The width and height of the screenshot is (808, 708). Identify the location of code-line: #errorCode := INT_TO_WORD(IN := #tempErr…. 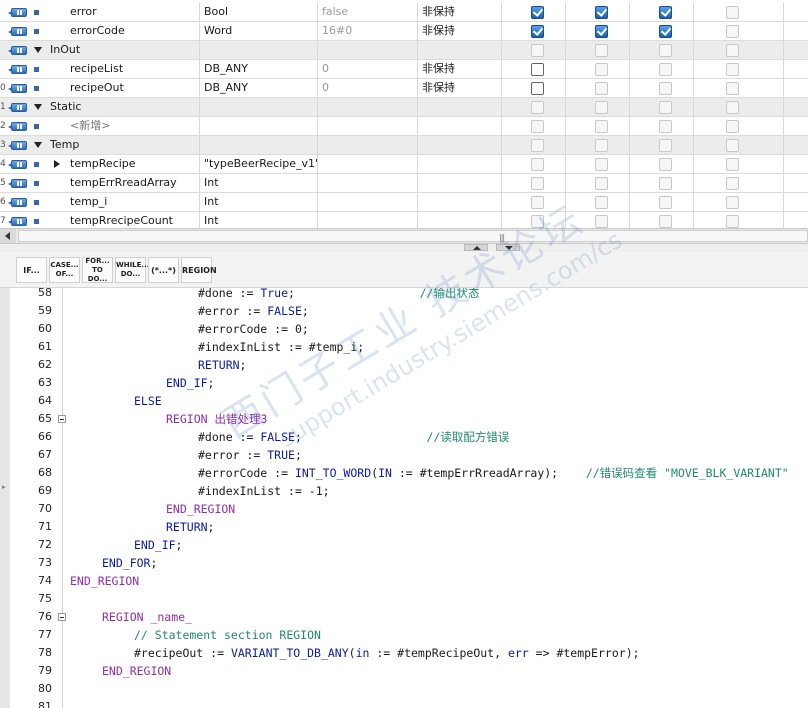
(429, 473).